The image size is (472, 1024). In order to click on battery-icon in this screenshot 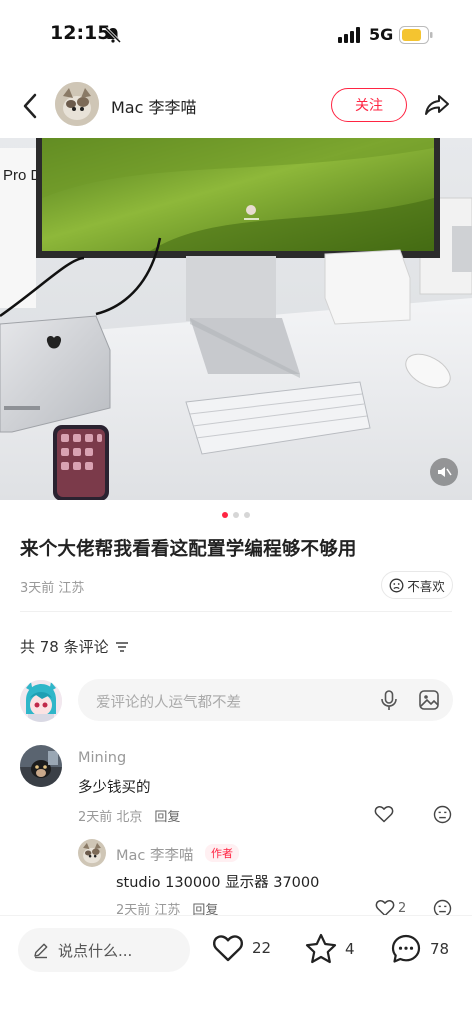, I will do `click(416, 35)`.